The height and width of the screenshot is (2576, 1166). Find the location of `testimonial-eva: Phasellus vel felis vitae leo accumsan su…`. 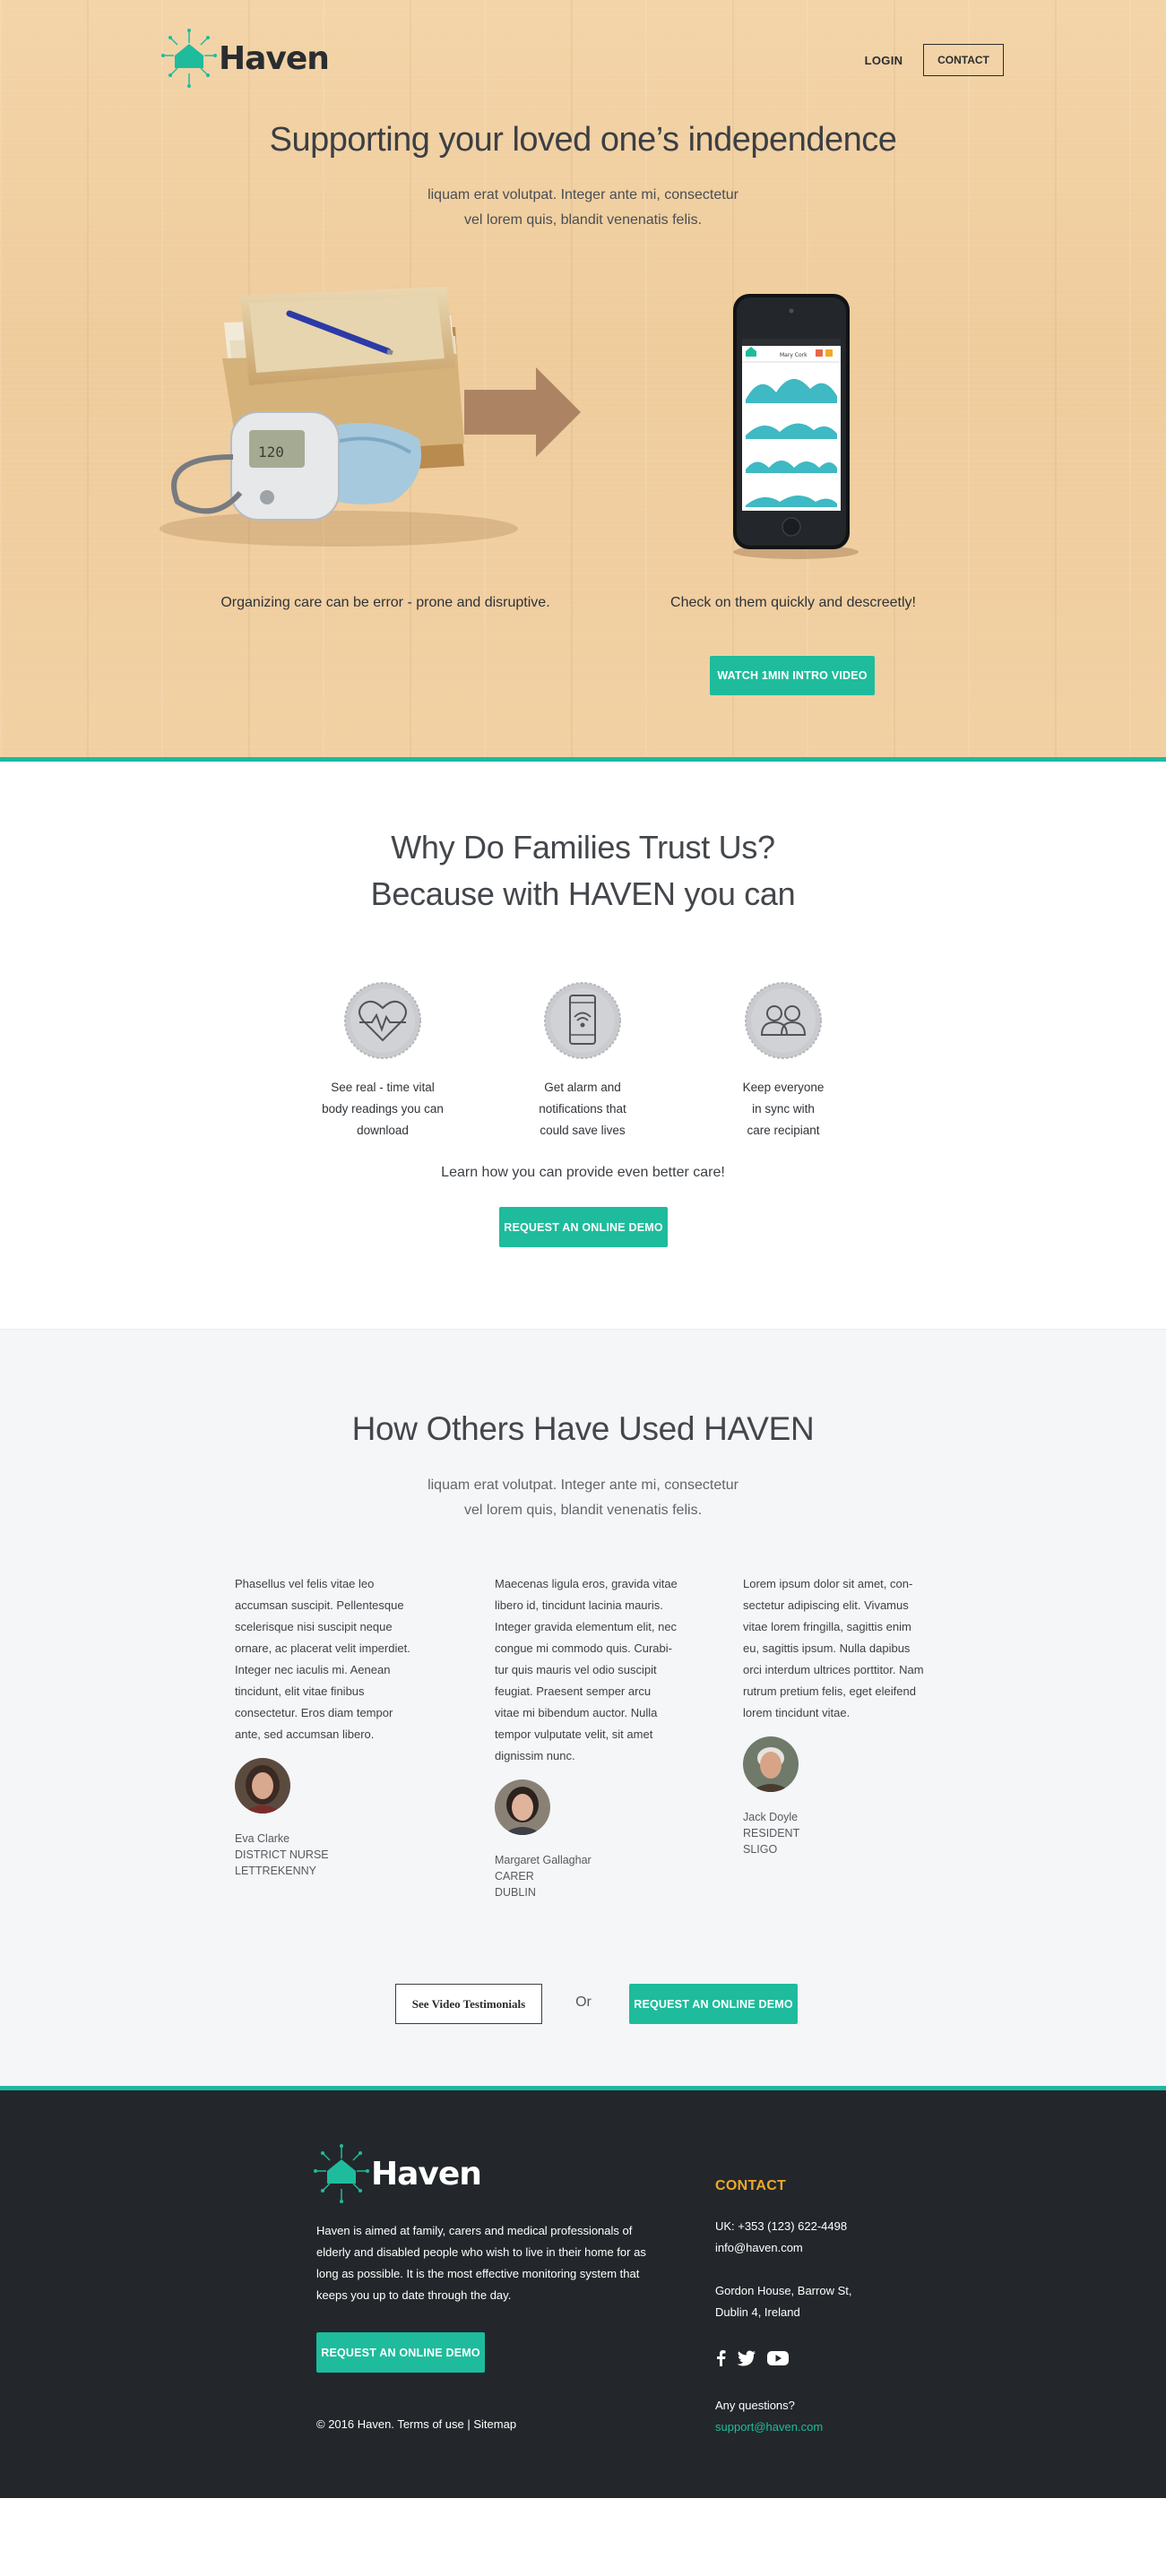

testimonial-eva: Phasellus vel felis vitae leo accumsan su… is located at coordinates (329, 1726).